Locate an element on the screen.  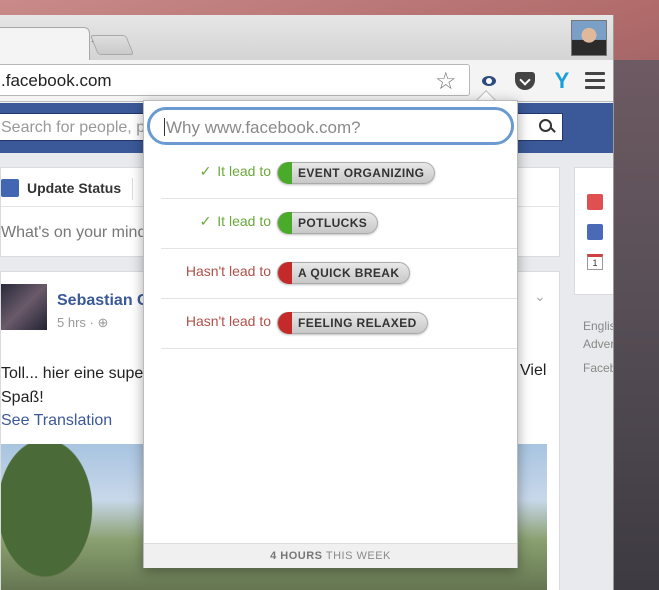
tab-strip: × is located at coordinates (306, 37).